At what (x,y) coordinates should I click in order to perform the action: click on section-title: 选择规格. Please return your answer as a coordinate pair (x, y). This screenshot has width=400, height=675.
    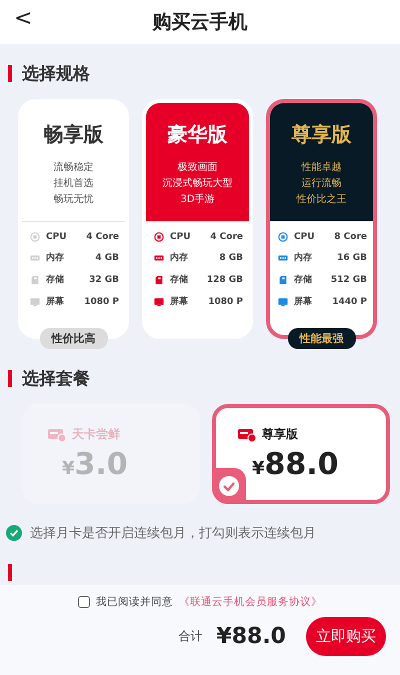
    Looking at the image, I should click on (56, 74).